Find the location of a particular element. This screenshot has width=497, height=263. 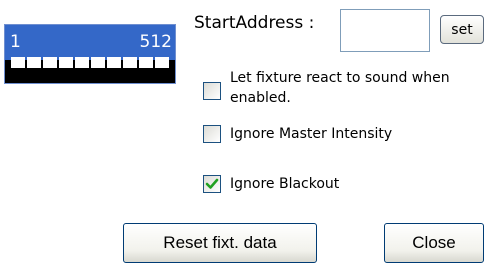

start-address-input is located at coordinates (385, 30).